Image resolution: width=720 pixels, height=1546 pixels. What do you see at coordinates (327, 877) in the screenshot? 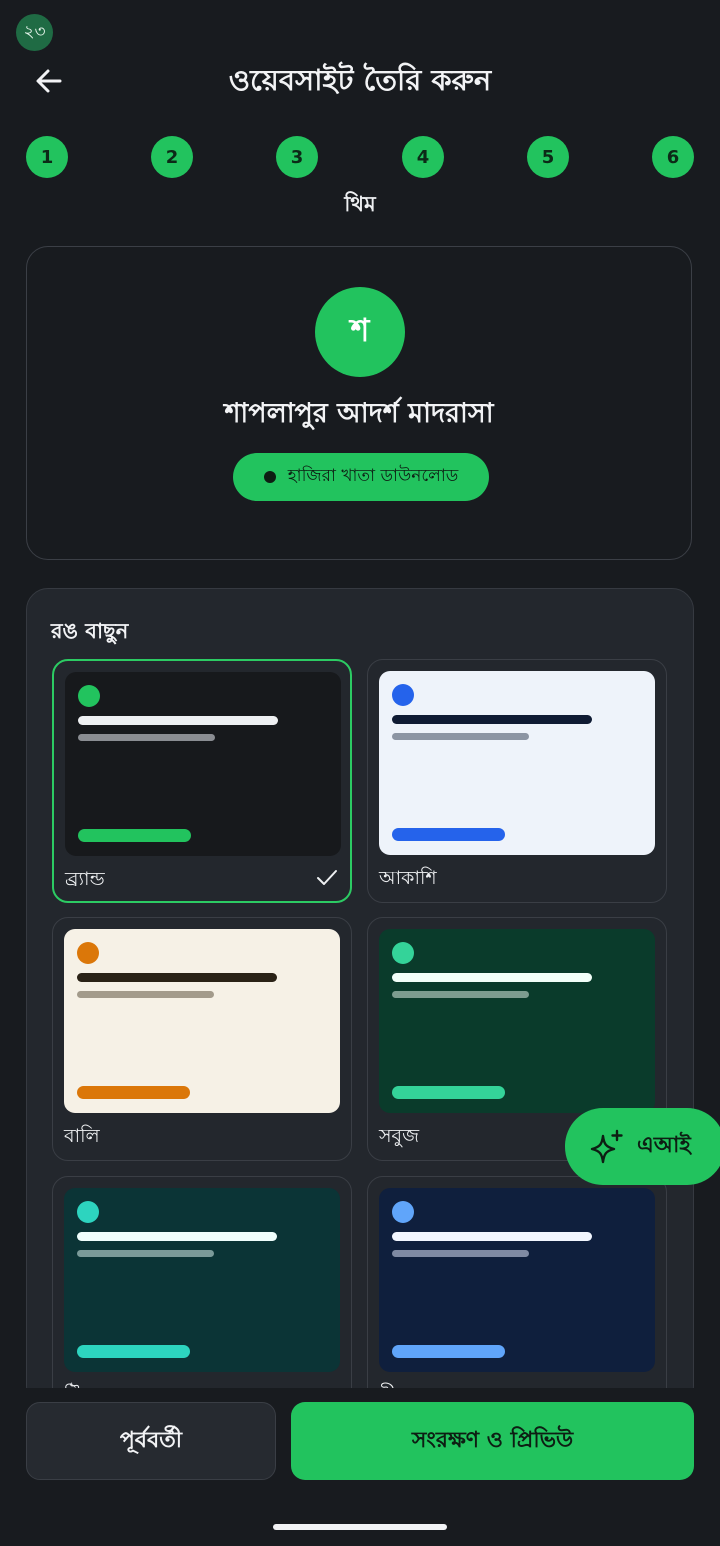
I see `check-icon` at bounding box center [327, 877].